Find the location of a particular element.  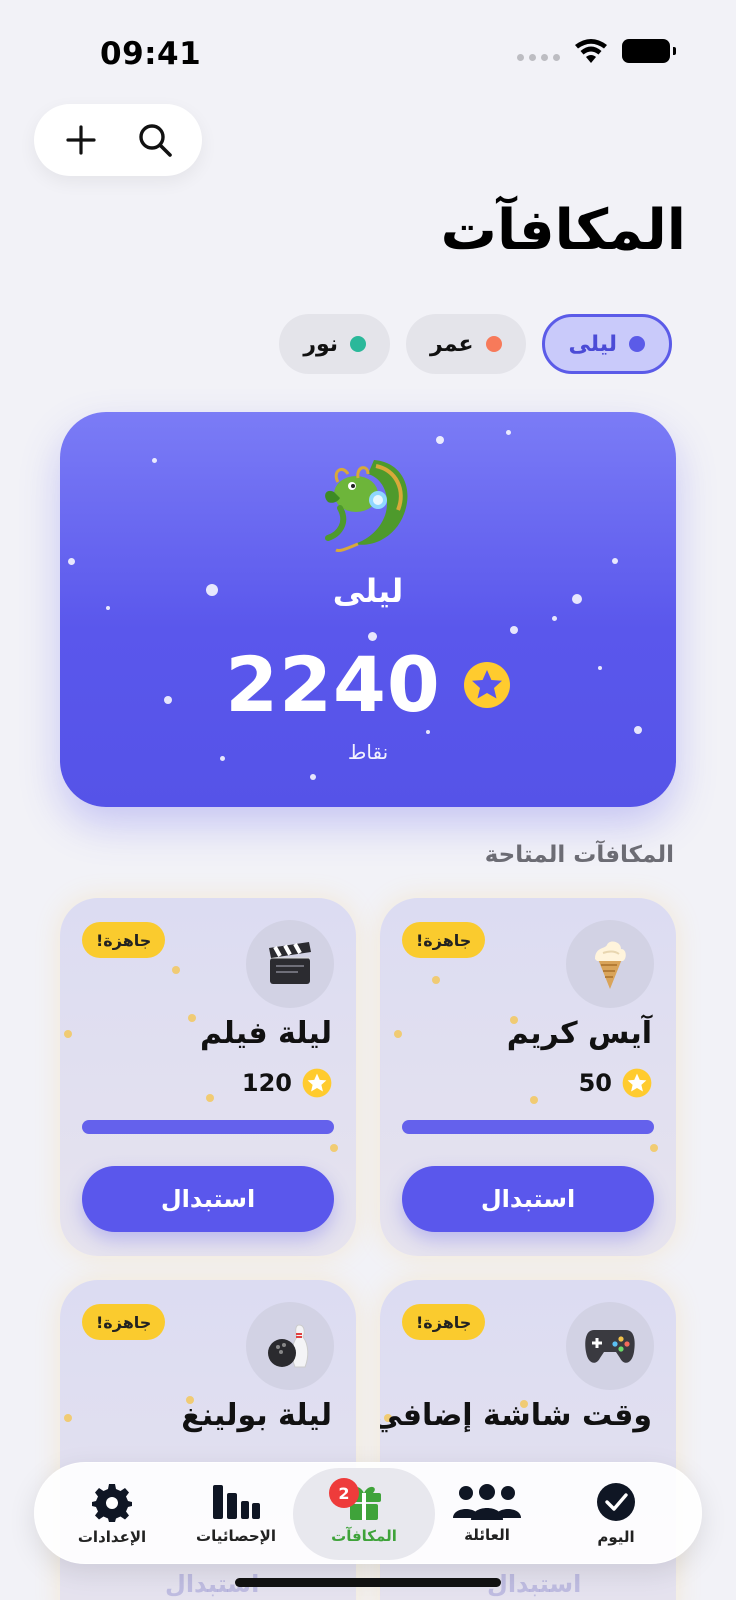

tab-label: اليوم is located at coordinates (616, 1537).